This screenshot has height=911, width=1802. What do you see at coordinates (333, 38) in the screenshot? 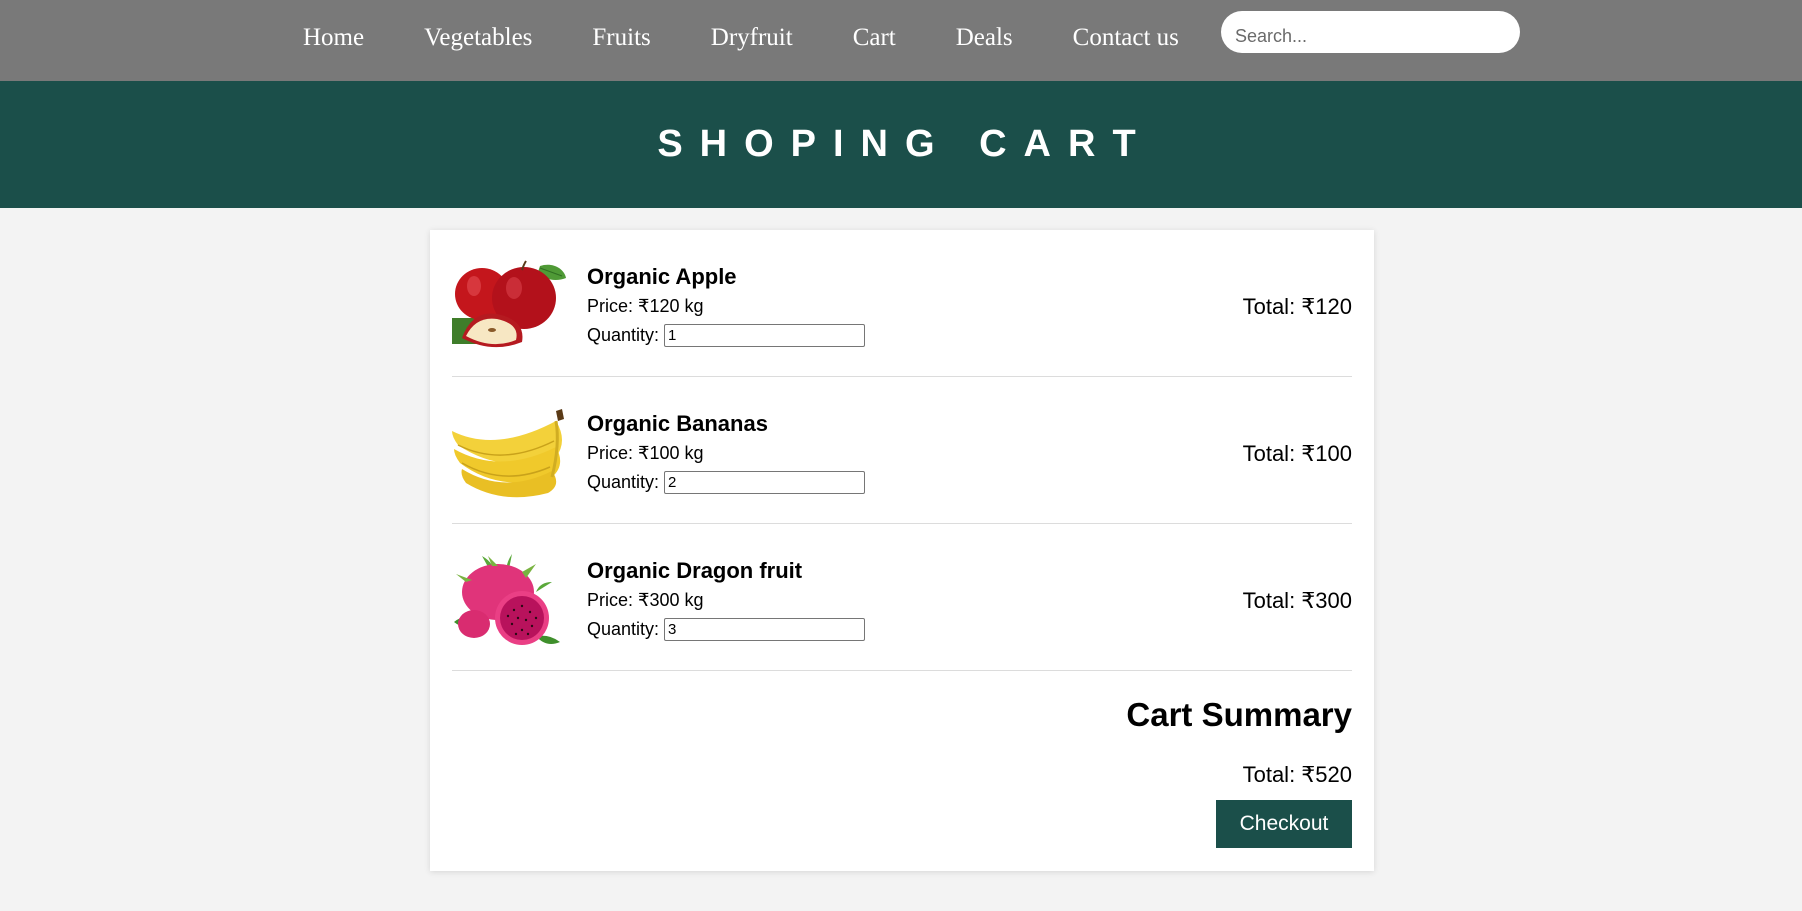
I see `nav-link-home: Home` at bounding box center [333, 38].